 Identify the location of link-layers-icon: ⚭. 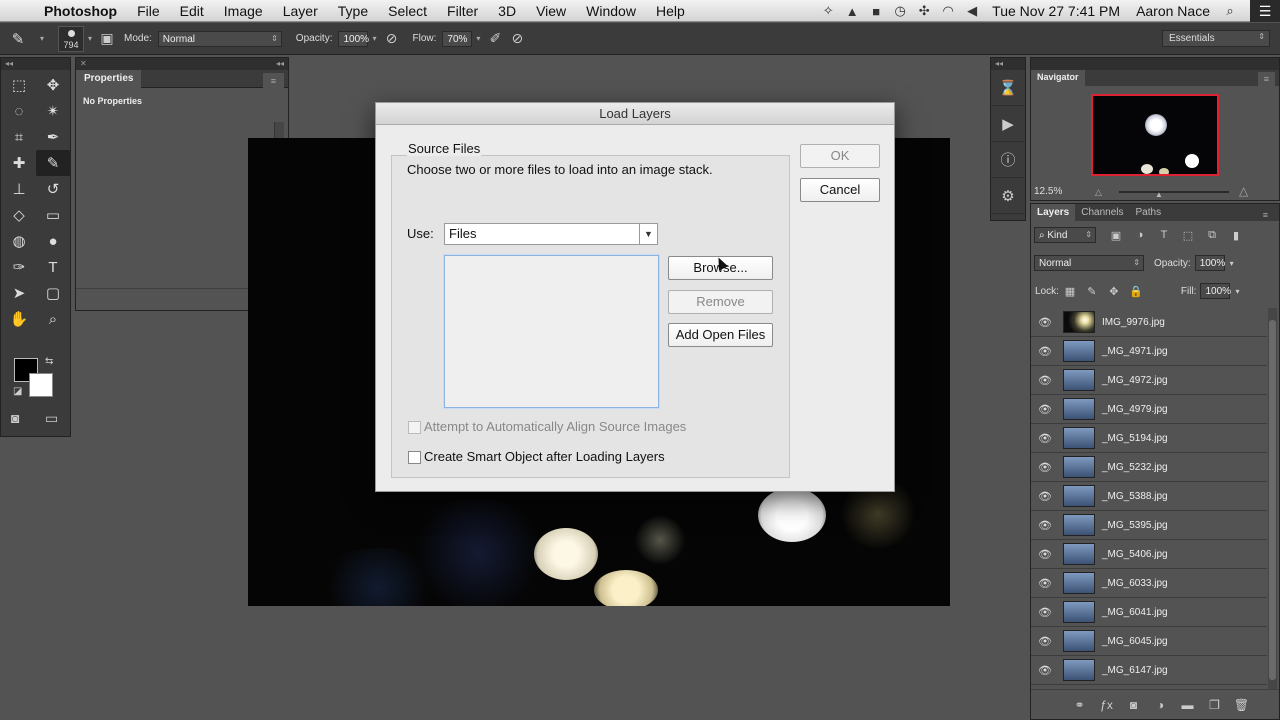
(1079, 705).